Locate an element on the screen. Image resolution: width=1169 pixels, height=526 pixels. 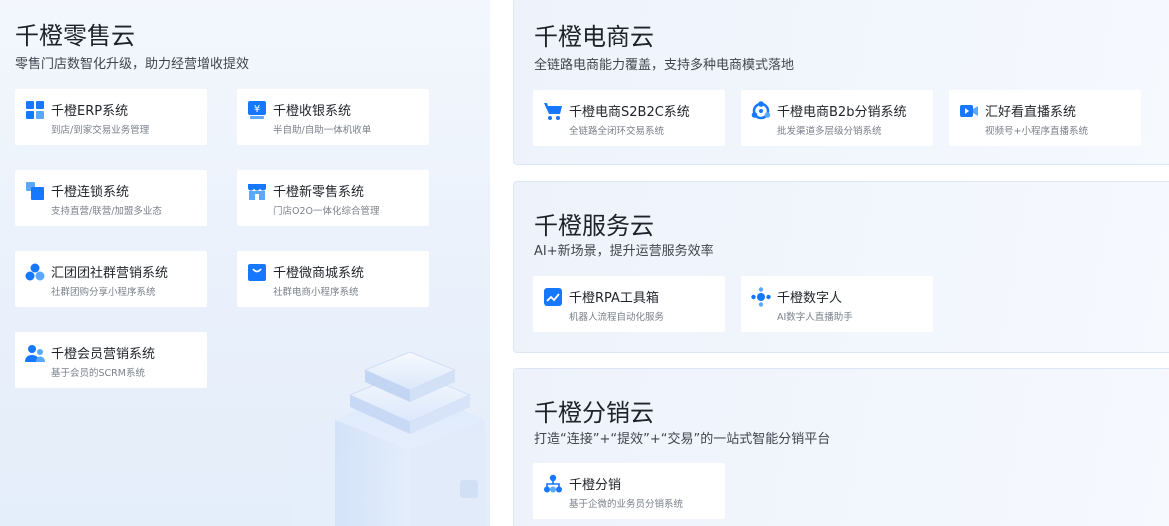
product-desc: 支持直营/联营/加盟多业态 is located at coordinates (106, 211).